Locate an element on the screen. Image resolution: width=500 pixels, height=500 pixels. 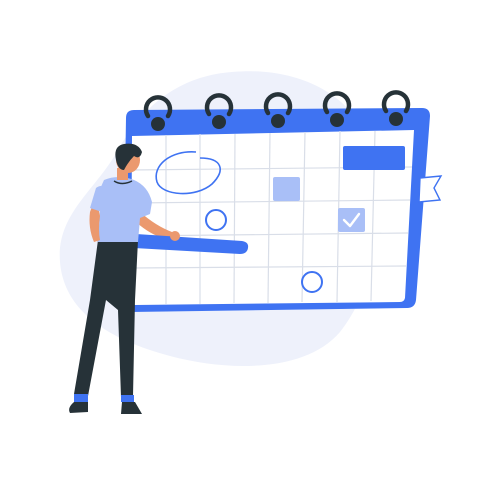
shoe-right is located at coordinates (131, 408).